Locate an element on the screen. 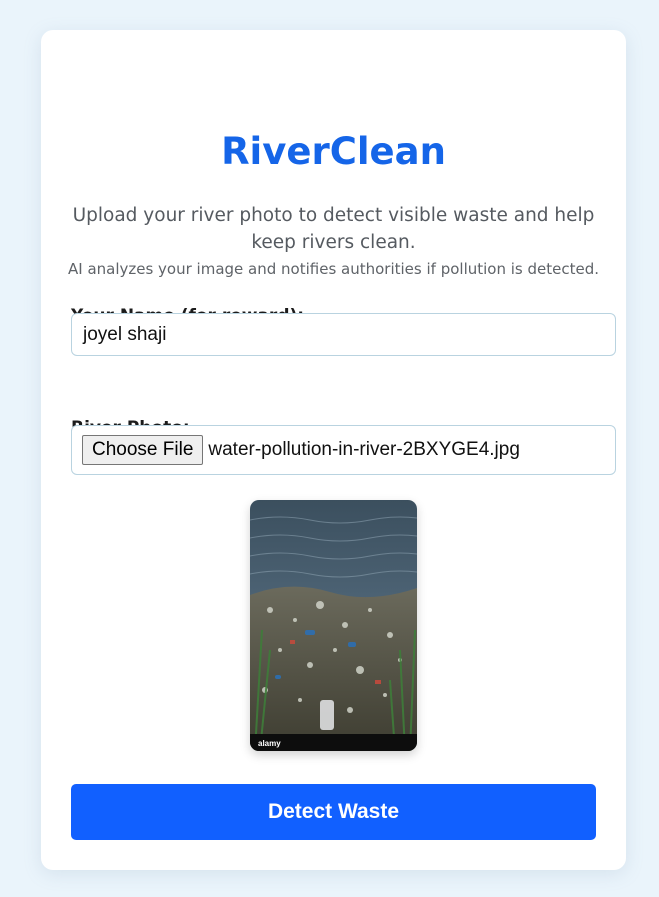  detect-waste-button: Detect Waste is located at coordinates (333, 812).